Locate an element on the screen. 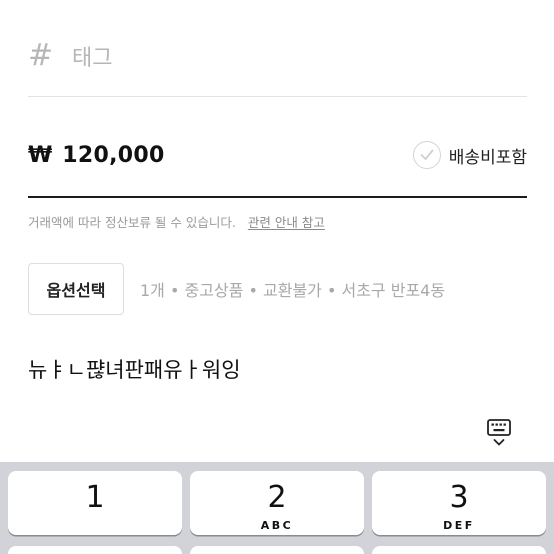 The image size is (554, 554). key-4-partial is located at coordinates (95, 550).